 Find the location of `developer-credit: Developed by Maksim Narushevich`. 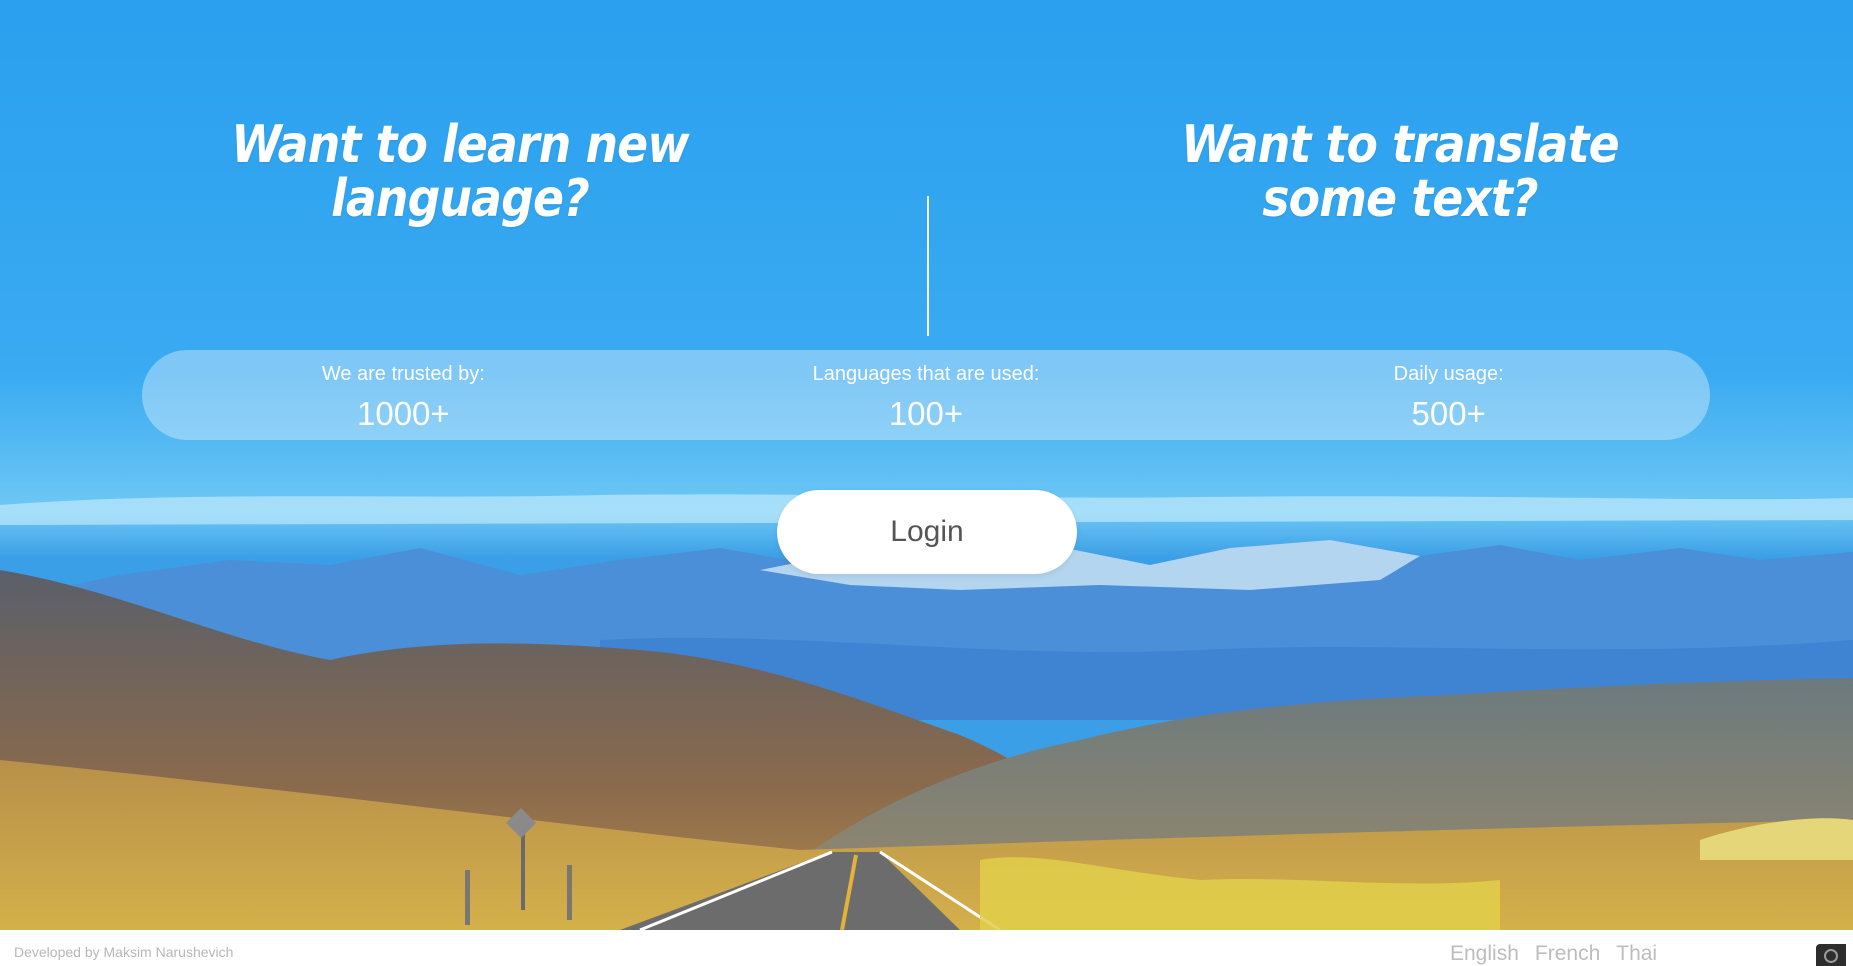

developer-credit: Developed by Maksim Narushevich is located at coordinates (124, 952).